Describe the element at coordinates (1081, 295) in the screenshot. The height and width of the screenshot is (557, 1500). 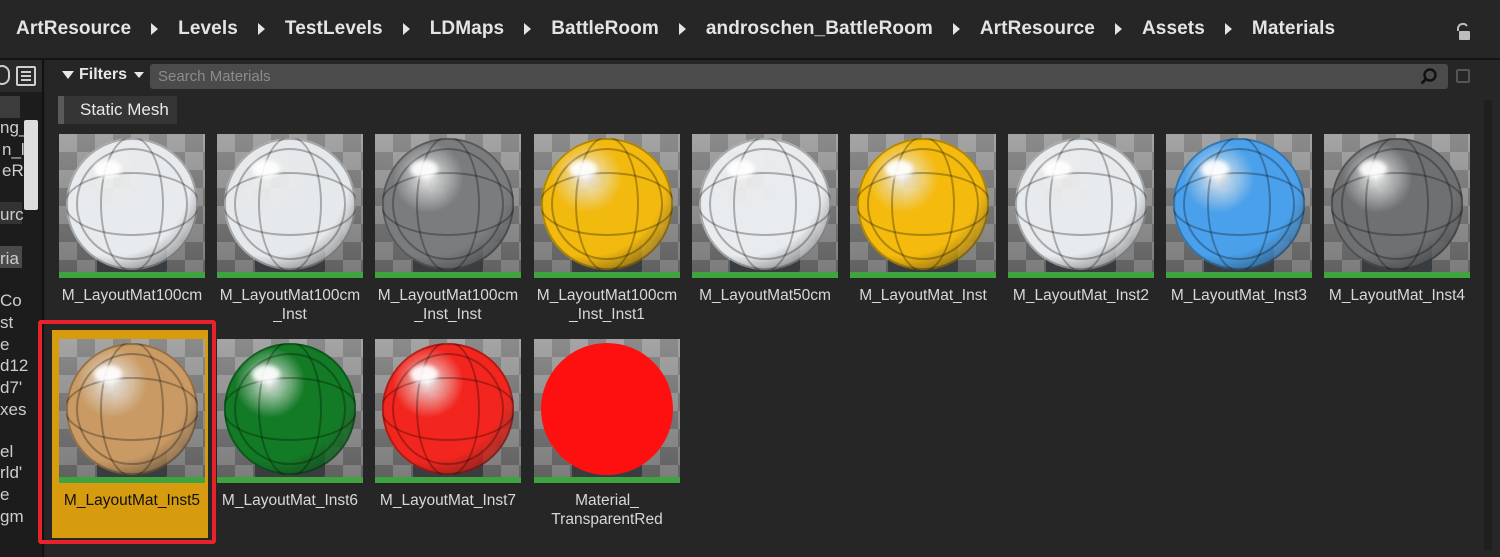
I see `asset-name: M_LayoutMat_Inst2` at that location.